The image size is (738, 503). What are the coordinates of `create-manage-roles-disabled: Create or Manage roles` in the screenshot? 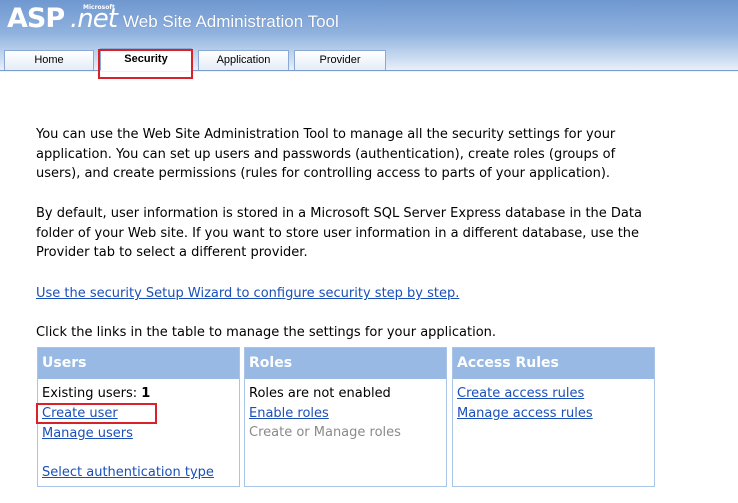 It's located at (325, 432).